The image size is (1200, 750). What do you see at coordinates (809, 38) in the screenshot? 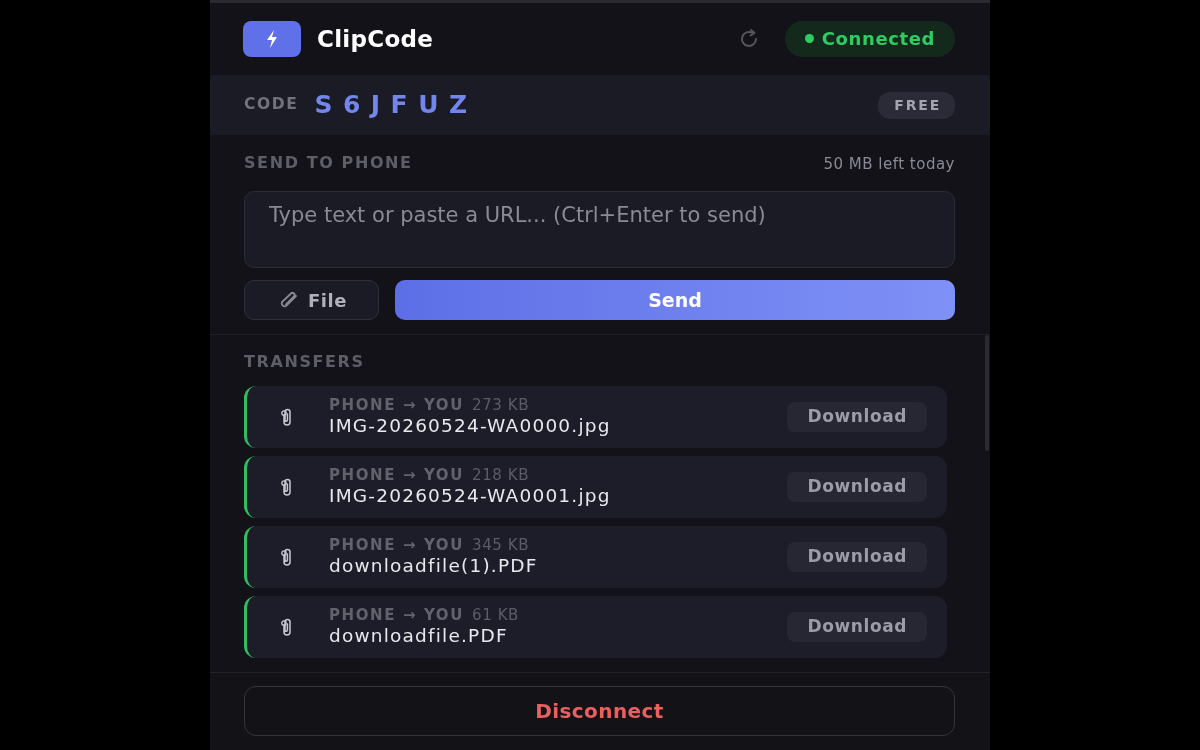
I see `status-dot-icon` at bounding box center [809, 38].